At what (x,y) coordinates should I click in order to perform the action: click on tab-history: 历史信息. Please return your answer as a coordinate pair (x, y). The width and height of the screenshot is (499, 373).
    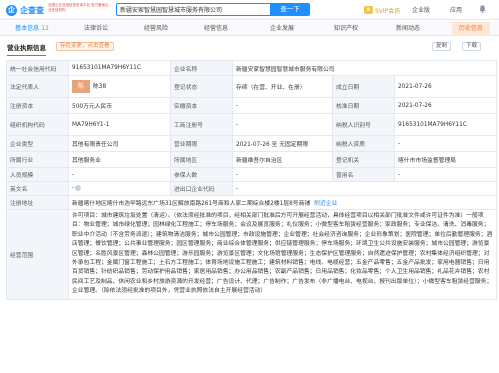
    Looking at the image, I should click on (471, 29).